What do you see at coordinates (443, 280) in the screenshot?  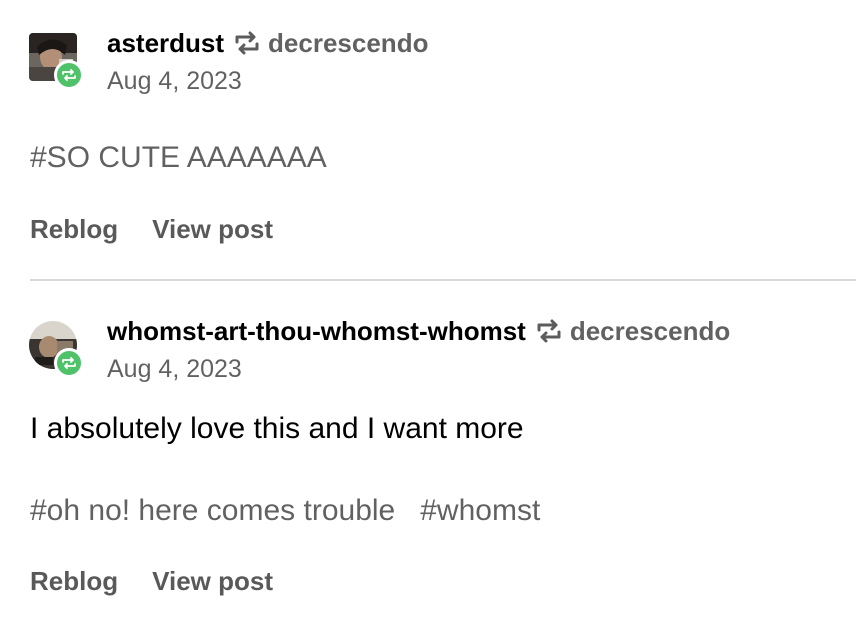 I see `divider` at bounding box center [443, 280].